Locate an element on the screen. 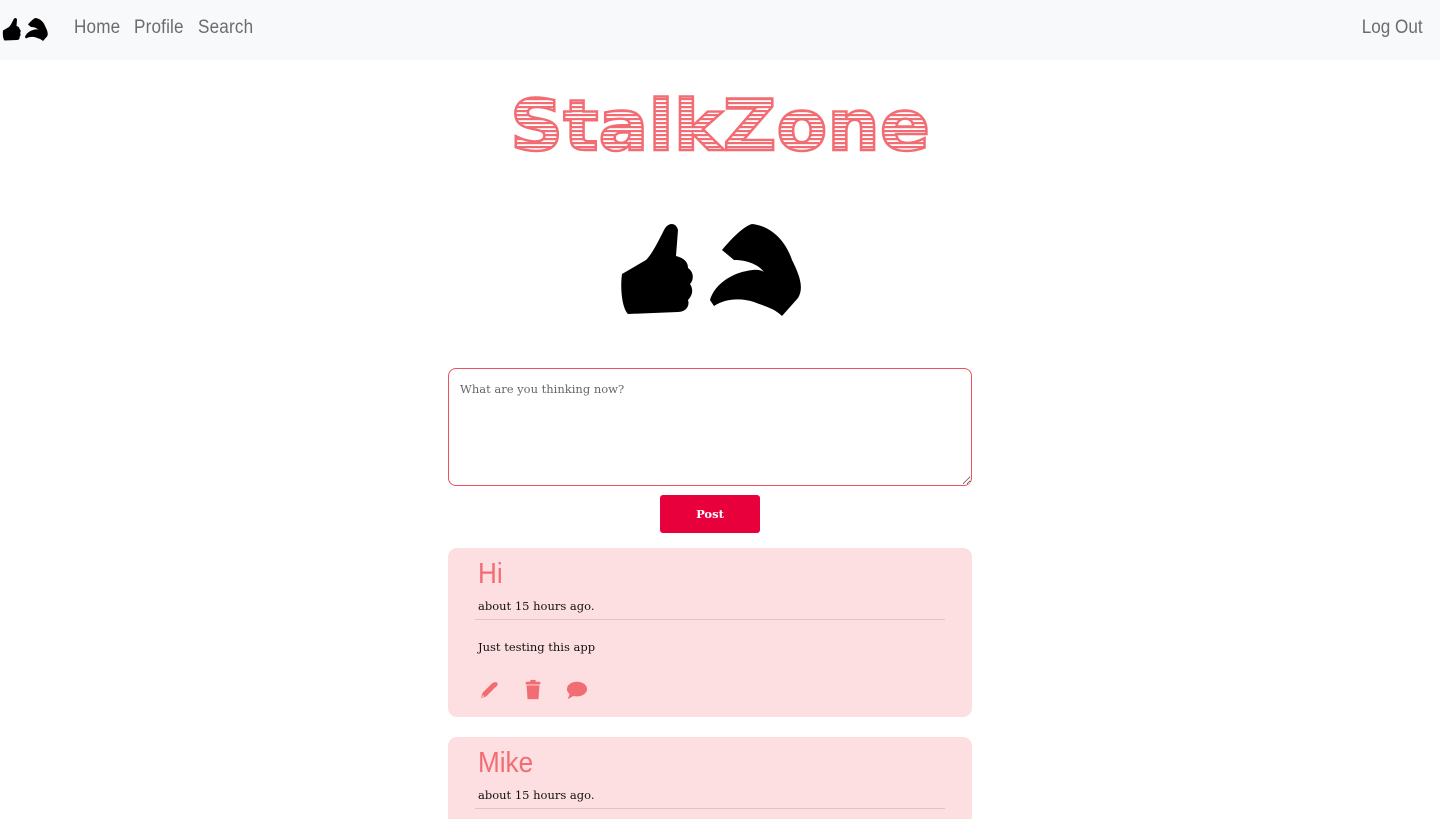 Image resolution: width=1440 pixels, height=819 pixels. brand-title-wordmark: StalkZone is located at coordinates (720, 123).